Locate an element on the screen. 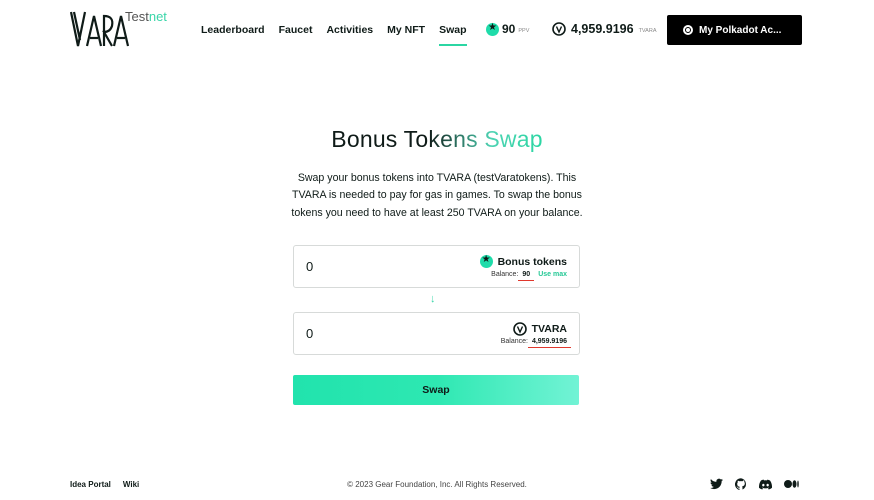  medium-icon is located at coordinates (791, 484).